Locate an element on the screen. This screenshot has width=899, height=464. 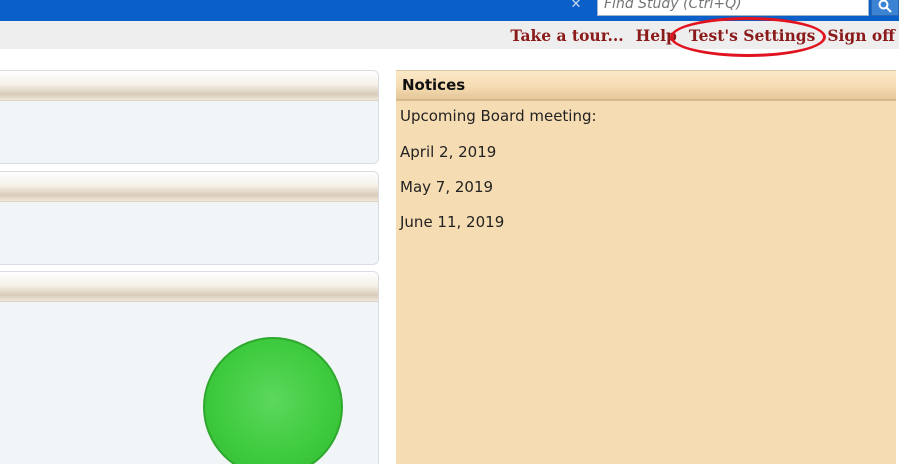
top-header-bar: ✕ is located at coordinates (449, 10).